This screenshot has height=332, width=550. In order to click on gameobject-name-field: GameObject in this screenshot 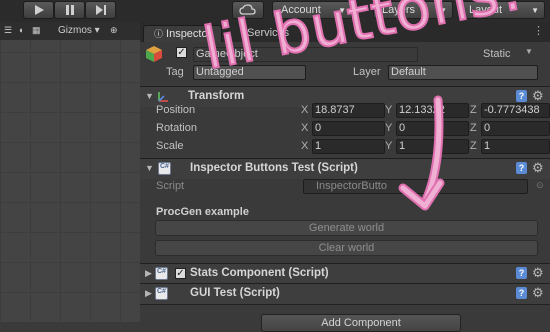, I will do `click(305, 54)`.